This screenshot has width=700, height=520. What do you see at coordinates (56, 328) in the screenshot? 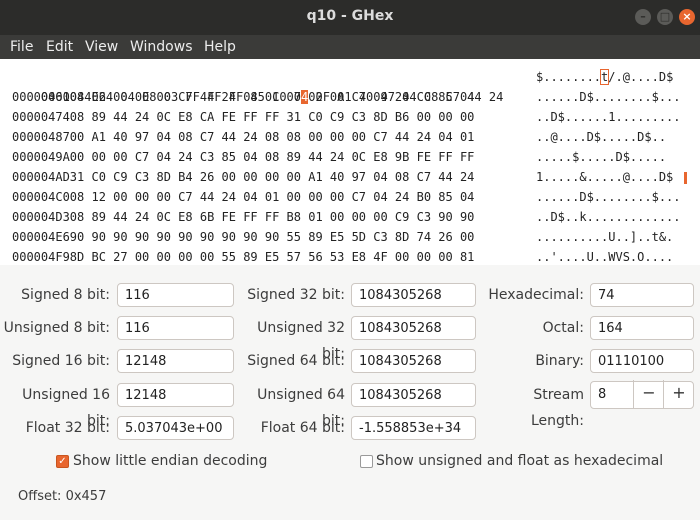
I see `unsigned8-label: Unsigned 8 bit:` at bounding box center [56, 328].